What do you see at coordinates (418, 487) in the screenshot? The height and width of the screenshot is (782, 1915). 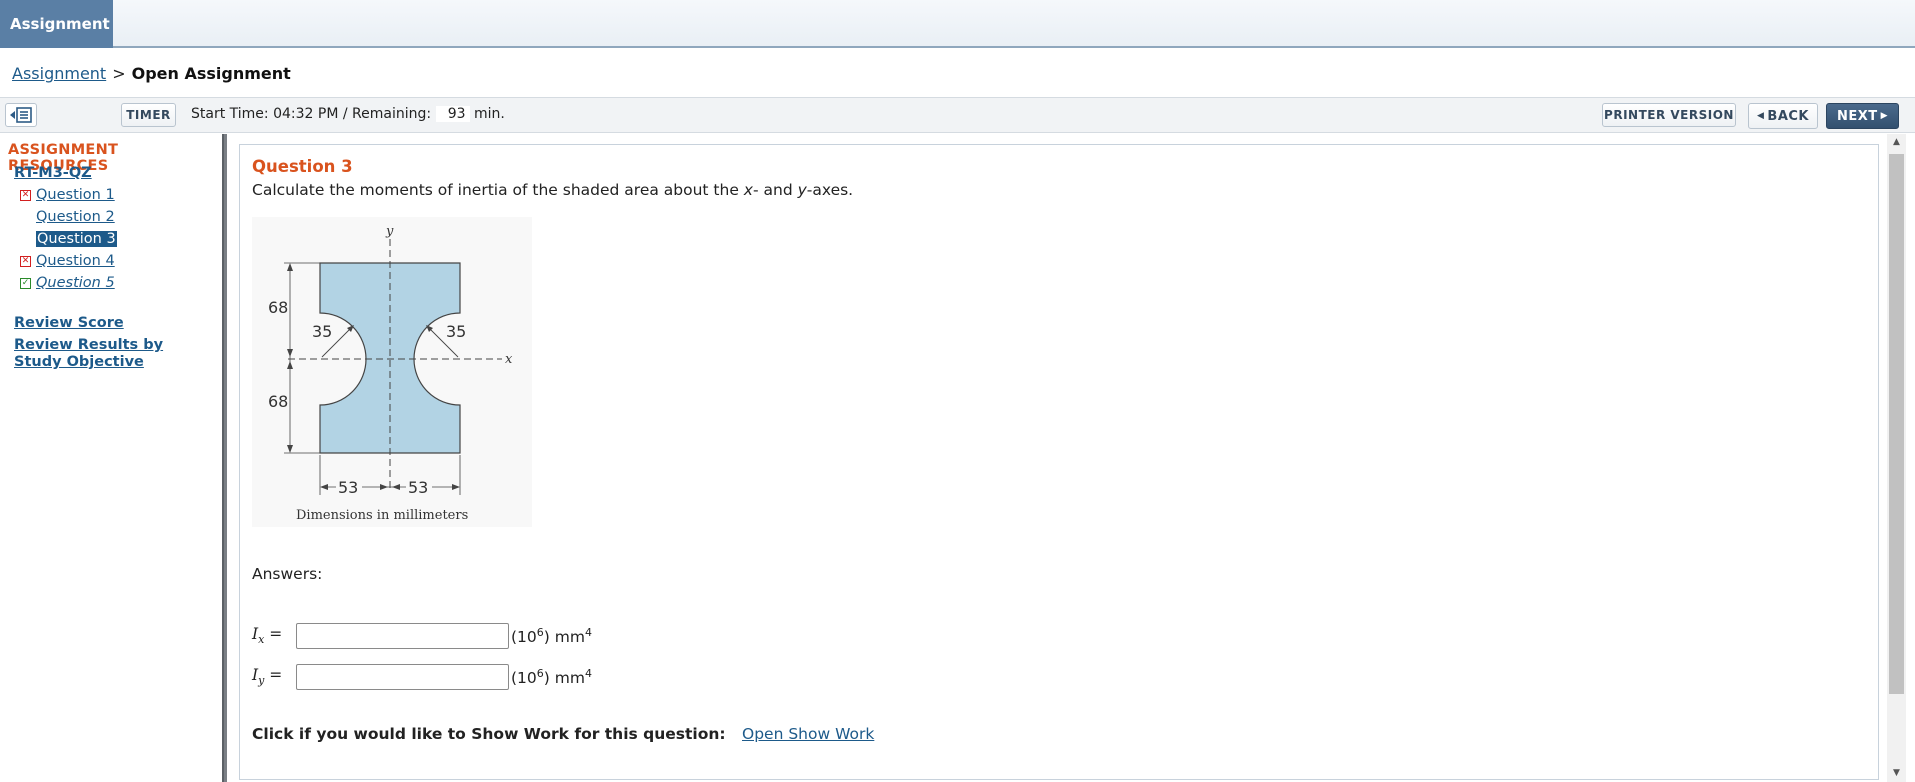 I see `dimension-53-right: 53` at bounding box center [418, 487].